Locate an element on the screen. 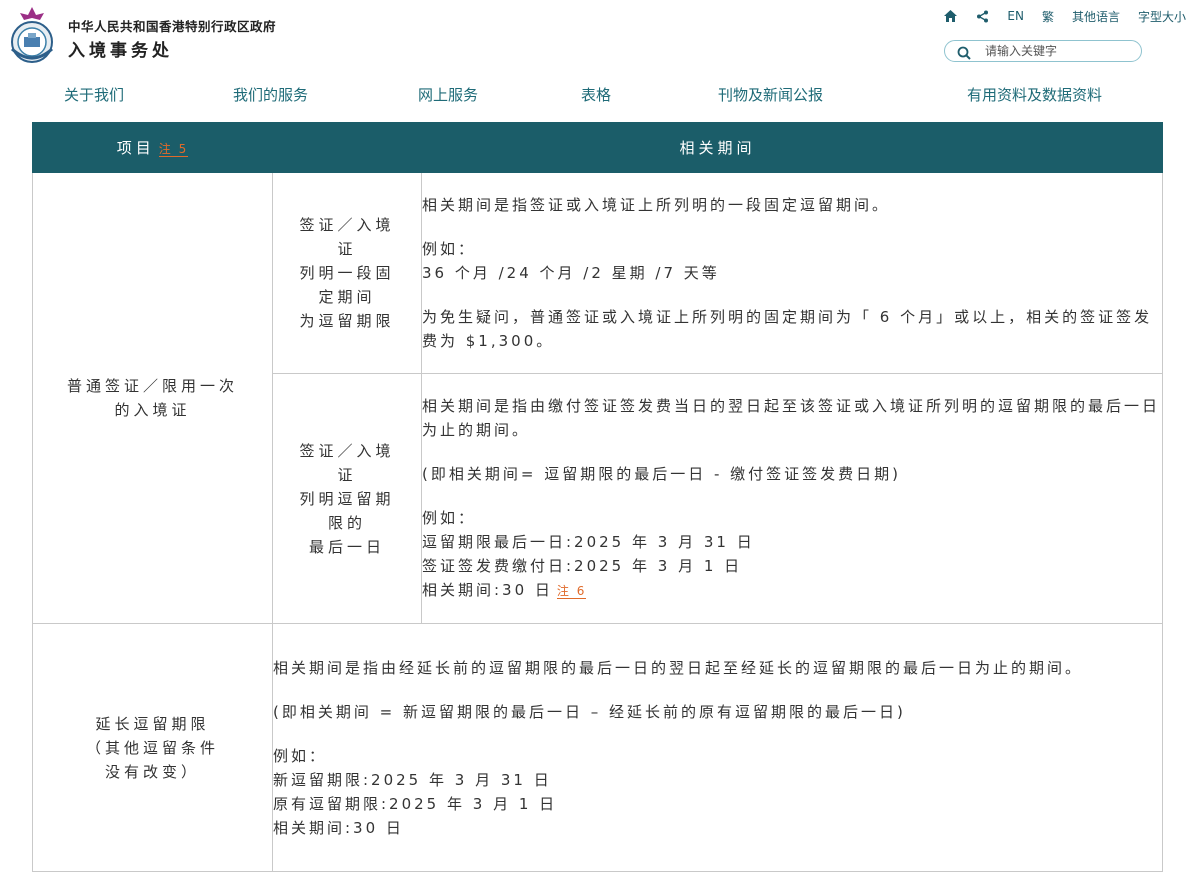 This screenshot has width=1194, height=873. category-ordinary-visa: 普通签证／限用一次 的入境证 is located at coordinates (152, 398).